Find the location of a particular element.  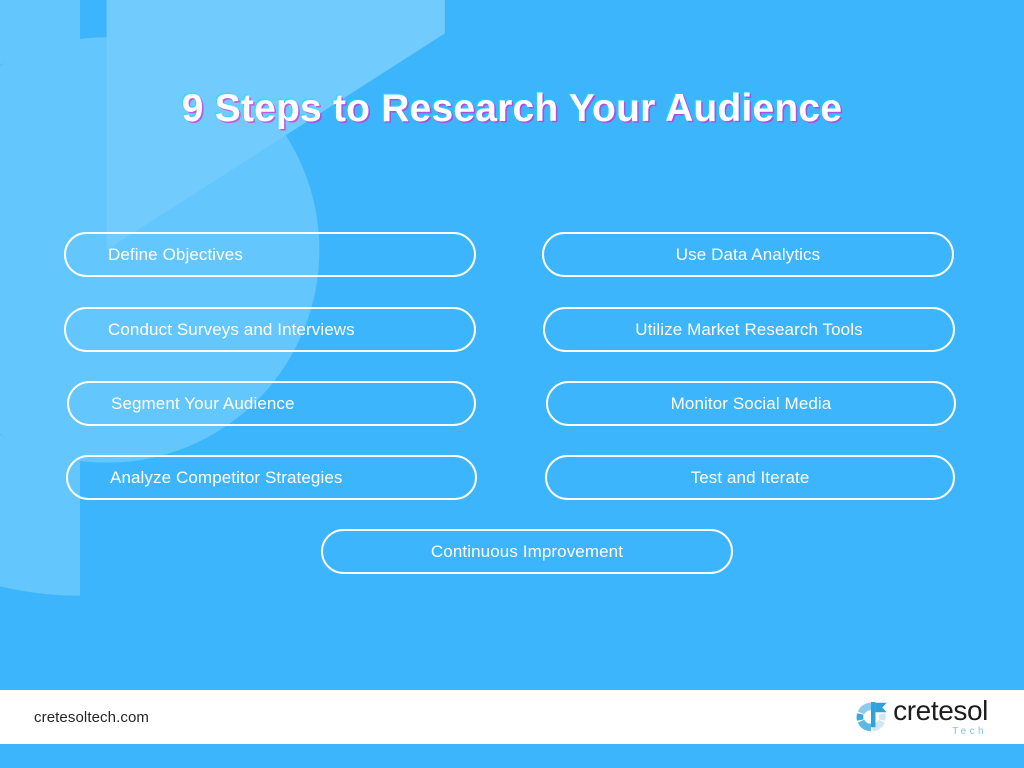

step-pill-monitor-social-media: Monitor Social Media is located at coordinates (751, 403).